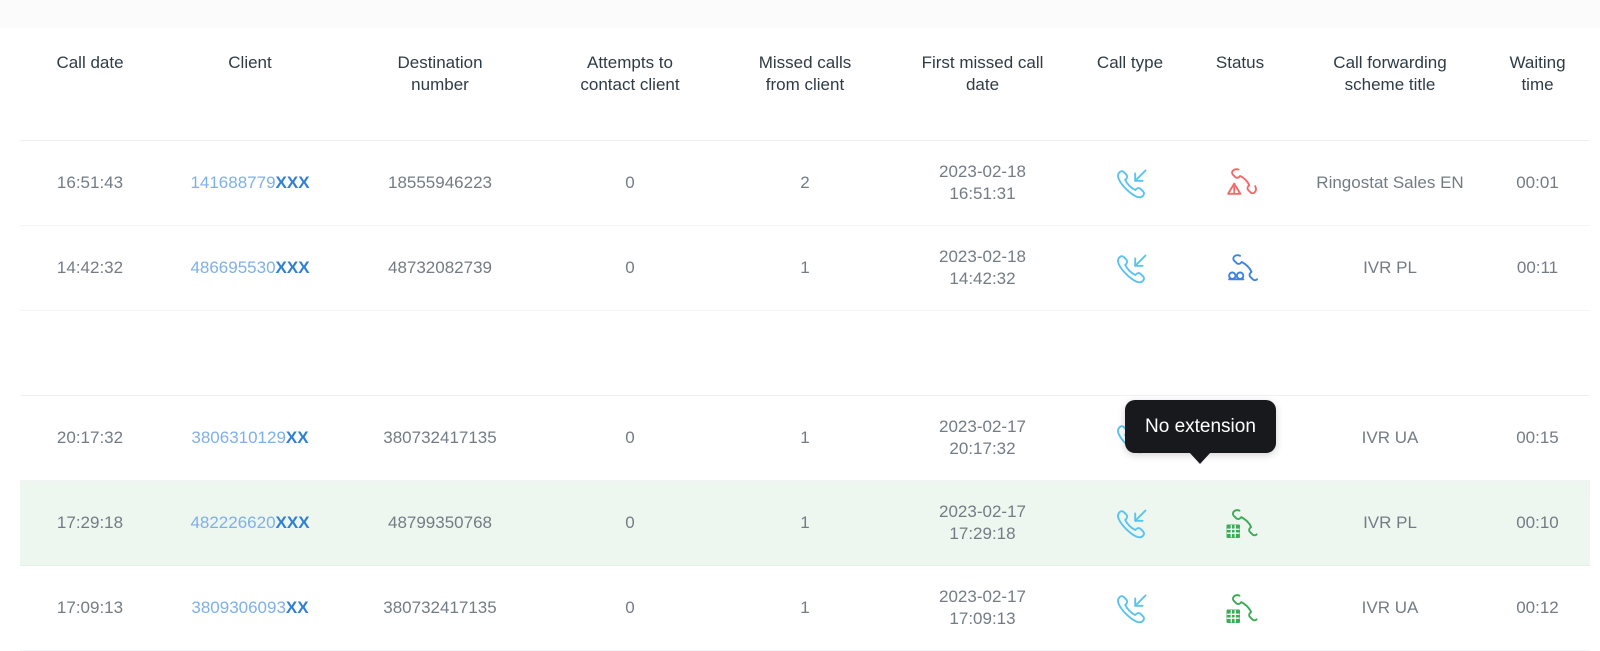 The image size is (1600, 651). I want to click on cell-destination-number: 48732082739, so click(440, 268).